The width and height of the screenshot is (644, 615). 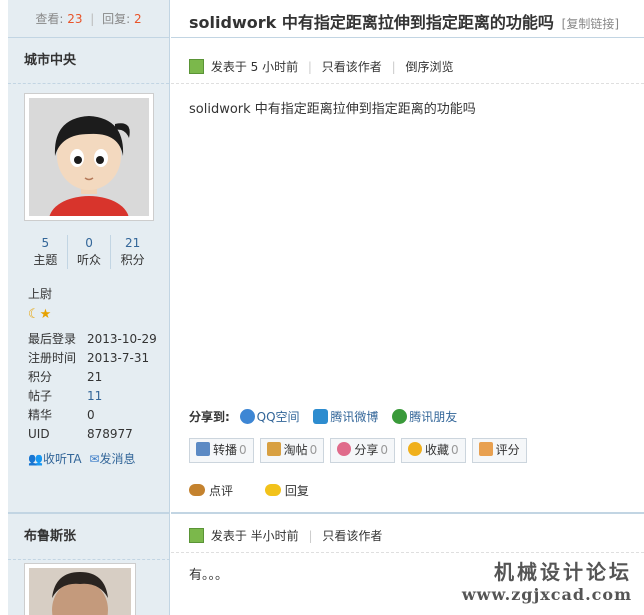 I want to click on follow-link: 👥收听TA, so click(x=55, y=459).